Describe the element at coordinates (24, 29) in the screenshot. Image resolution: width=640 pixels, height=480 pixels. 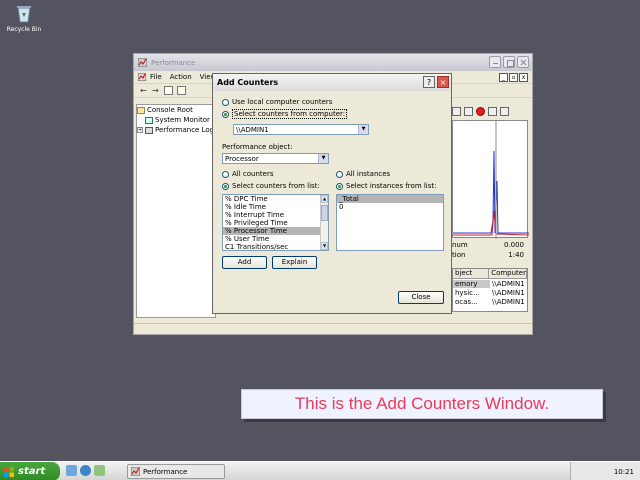
I see `recycle-bin-label: Recycle Bin` at that location.